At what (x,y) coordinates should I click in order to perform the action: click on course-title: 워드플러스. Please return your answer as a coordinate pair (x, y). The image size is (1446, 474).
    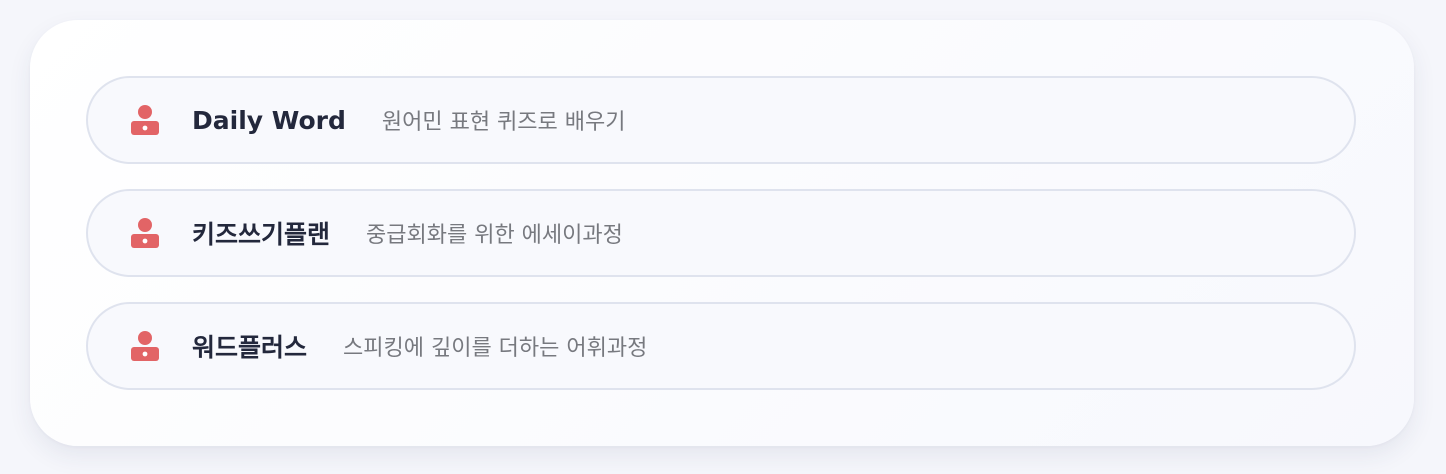
    Looking at the image, I should click on (250, 347).